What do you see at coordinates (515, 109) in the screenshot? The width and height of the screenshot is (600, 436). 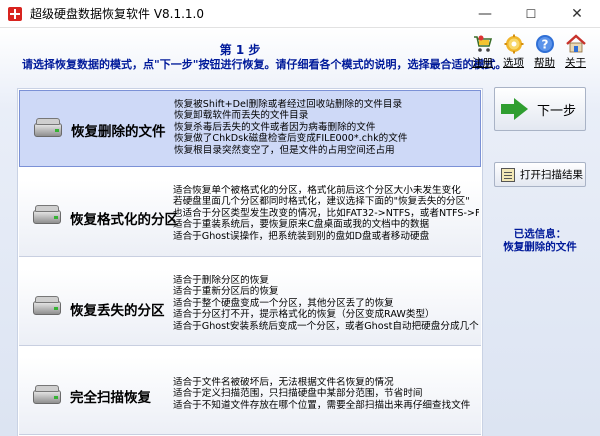 I see `arrow-right-icon` at bounding box center [515, 109].